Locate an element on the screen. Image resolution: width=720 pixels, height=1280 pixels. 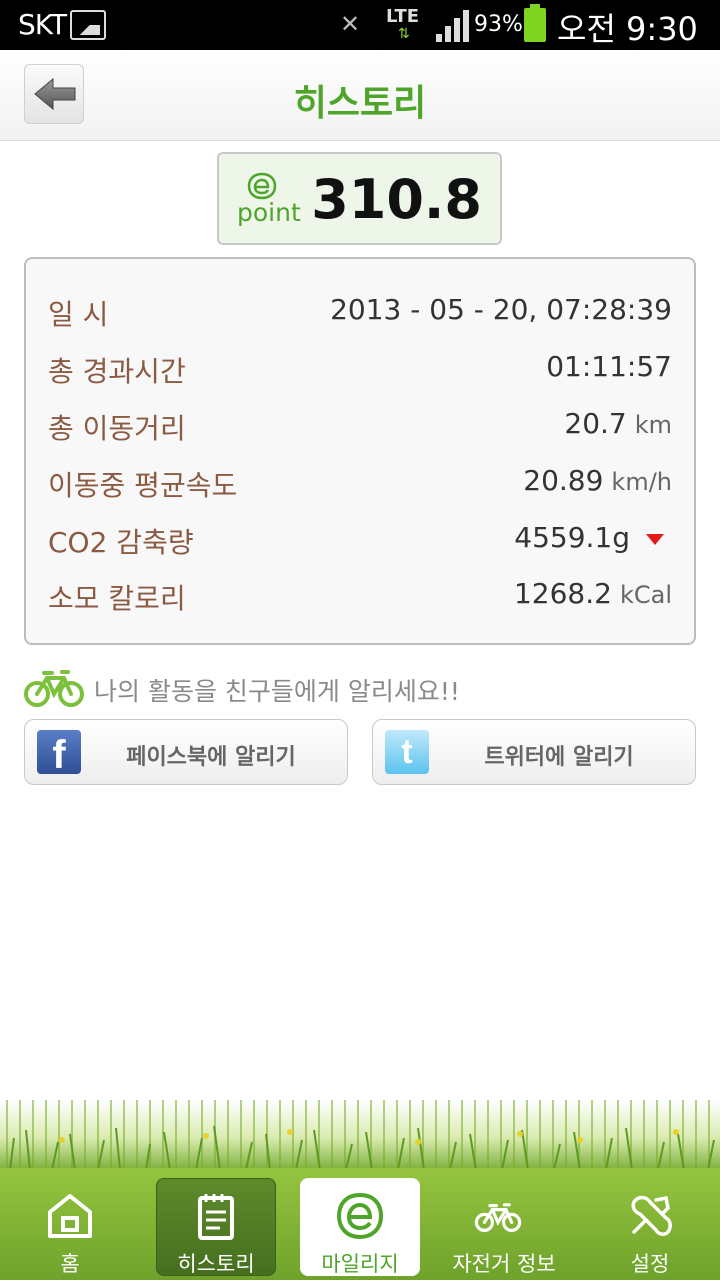
facebook-share-label: 페이스북에 알리기 is located at coordinates (211, 757).